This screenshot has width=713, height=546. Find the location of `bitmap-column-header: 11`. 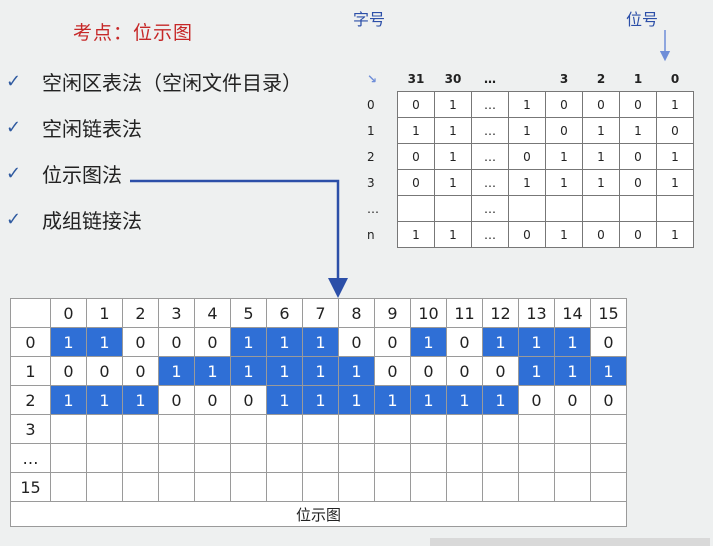

bitmap-column-header: 11 is located at coordinates (464, 313).